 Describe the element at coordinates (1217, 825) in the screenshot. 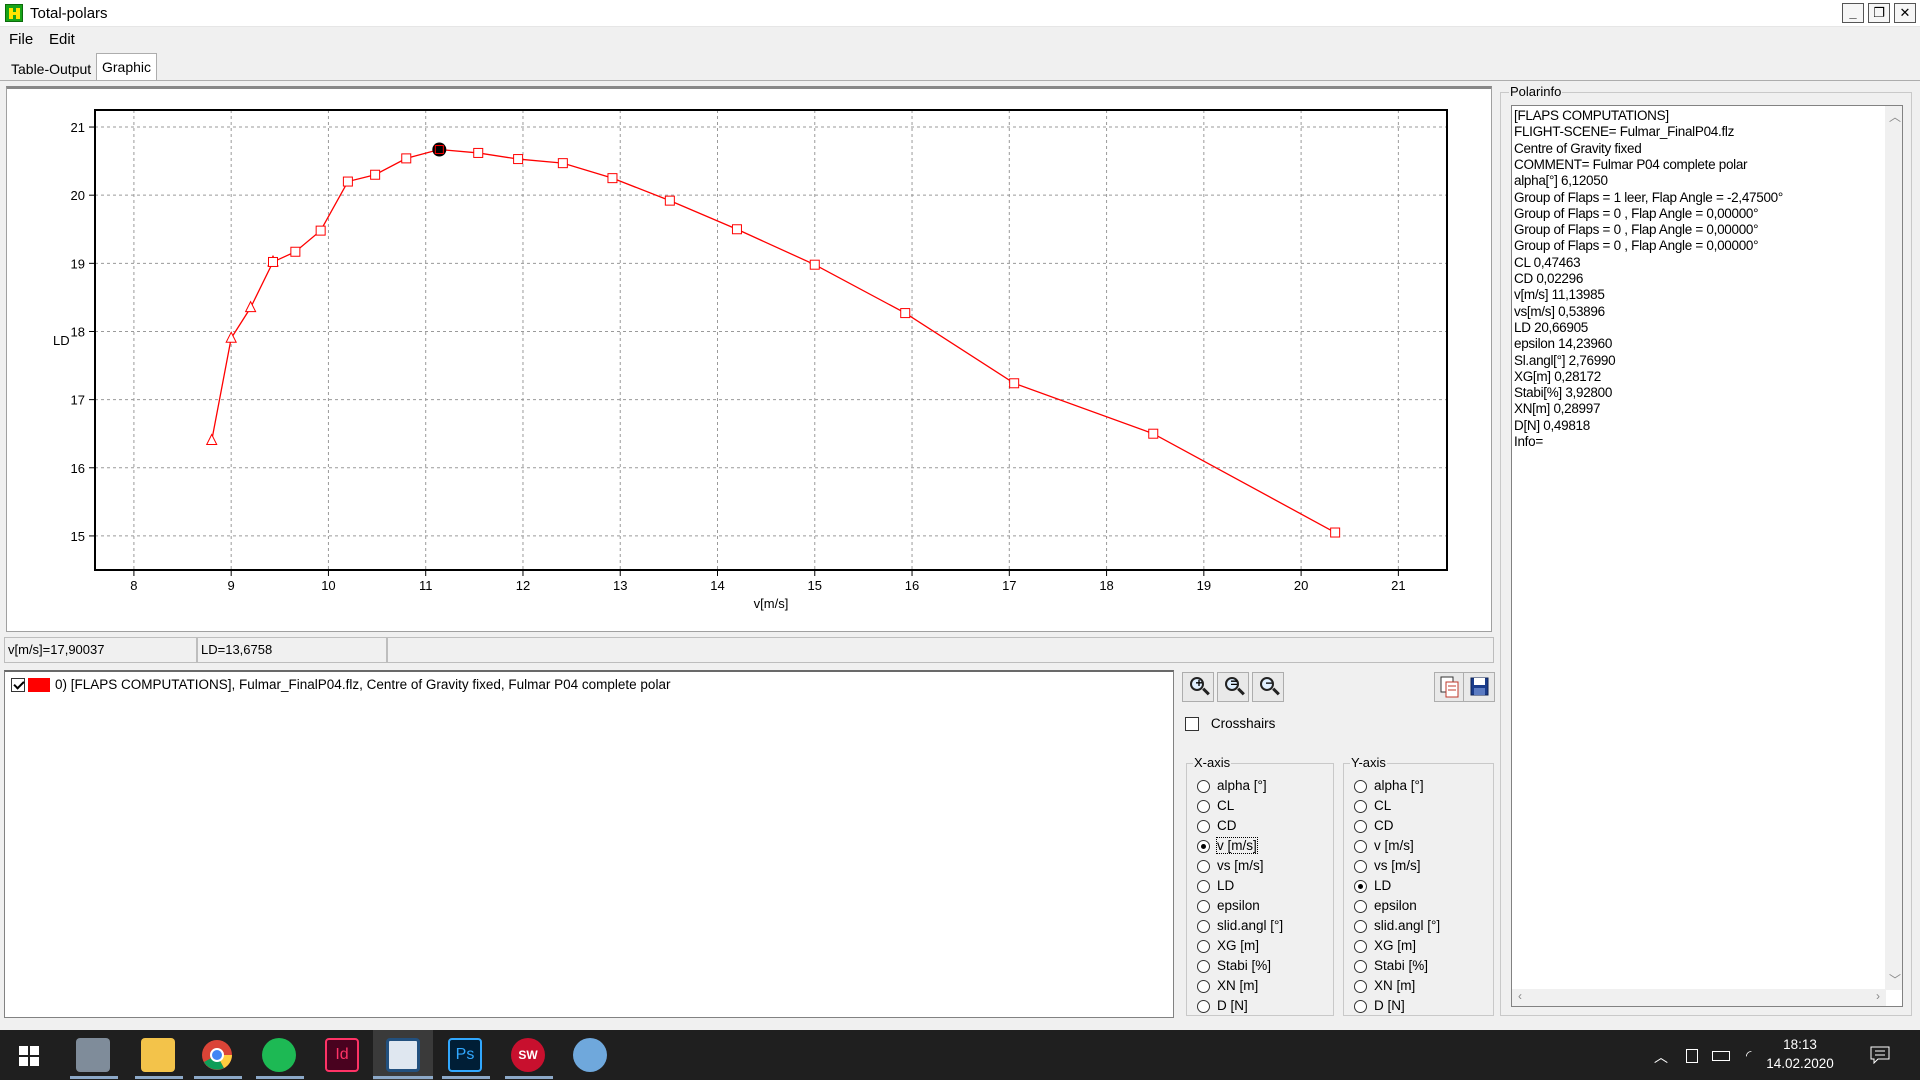

I see `x-axis-option: CD` at that location.